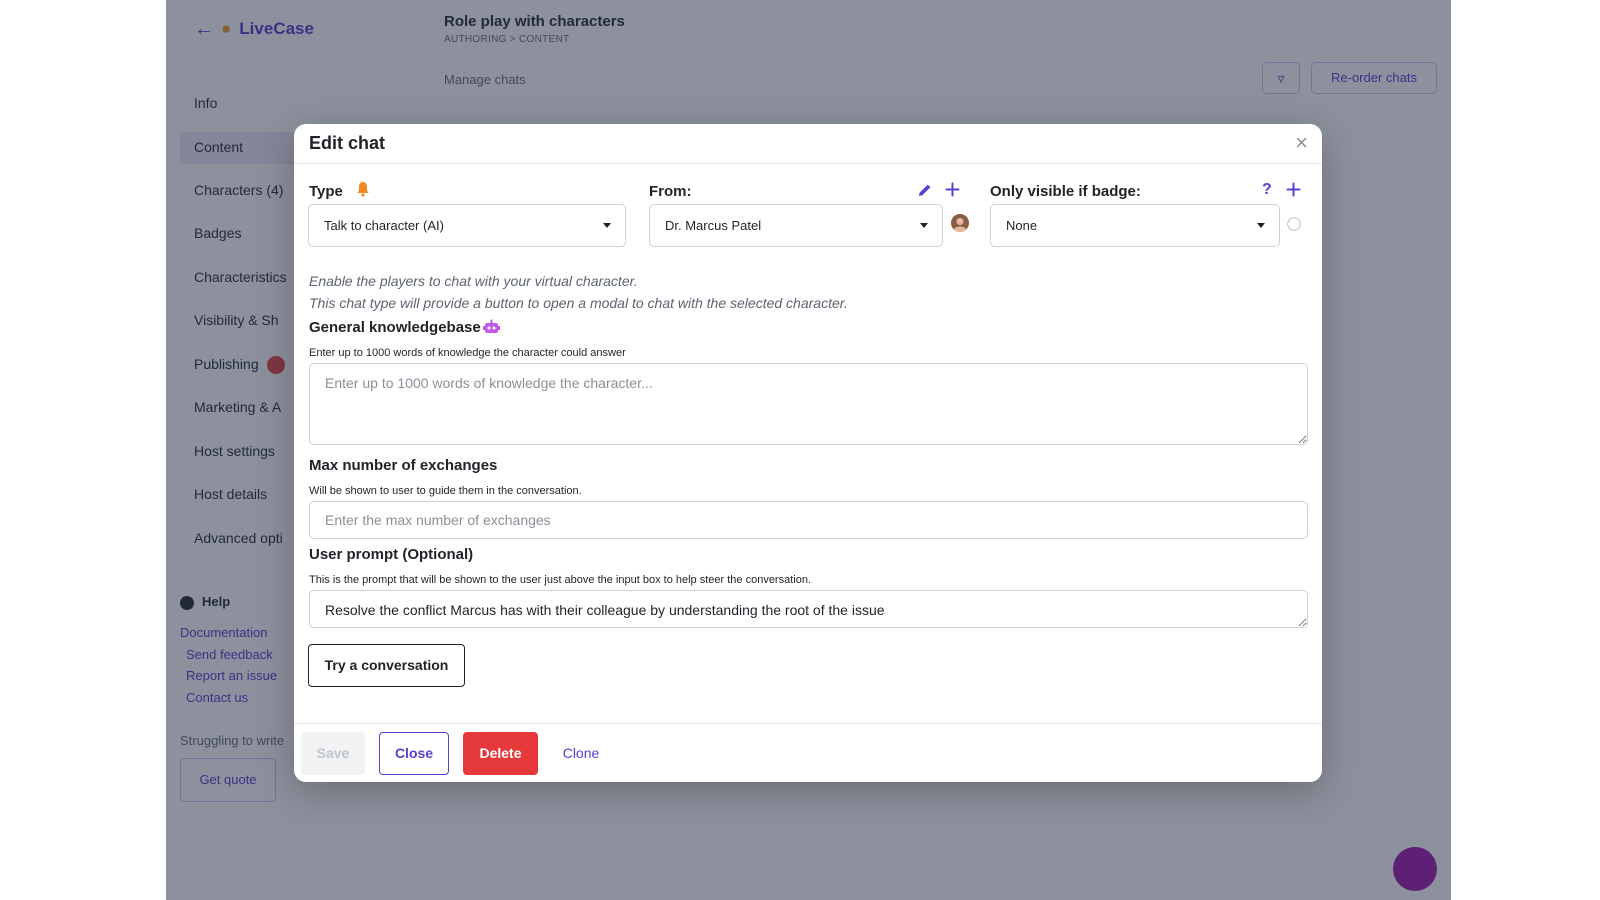 This screenshot has width=1600, height=900. I want to click on from-select-value: Dr. Marcus Patel, so click(713, 225).